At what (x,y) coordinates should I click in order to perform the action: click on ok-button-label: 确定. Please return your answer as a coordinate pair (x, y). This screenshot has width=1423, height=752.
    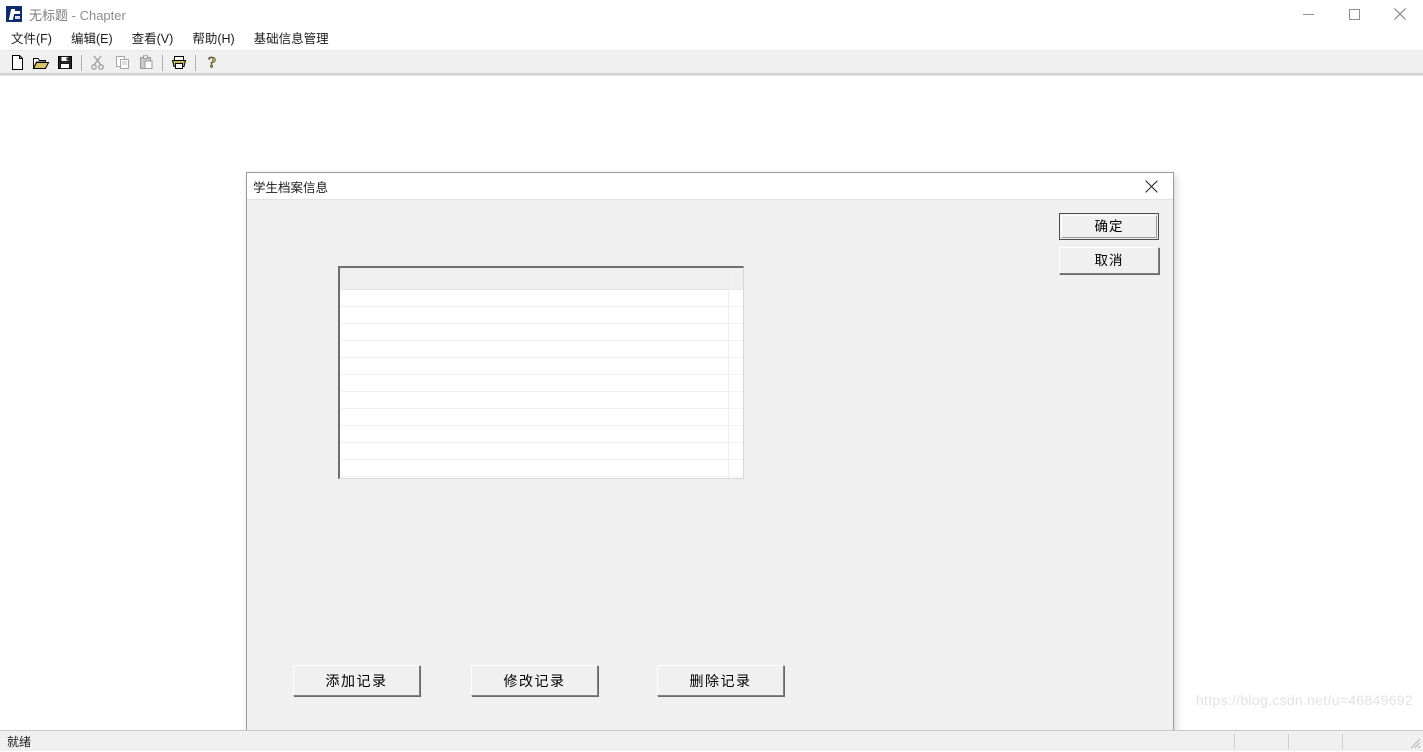
    Looking at the image, I should click on (1109, 226).